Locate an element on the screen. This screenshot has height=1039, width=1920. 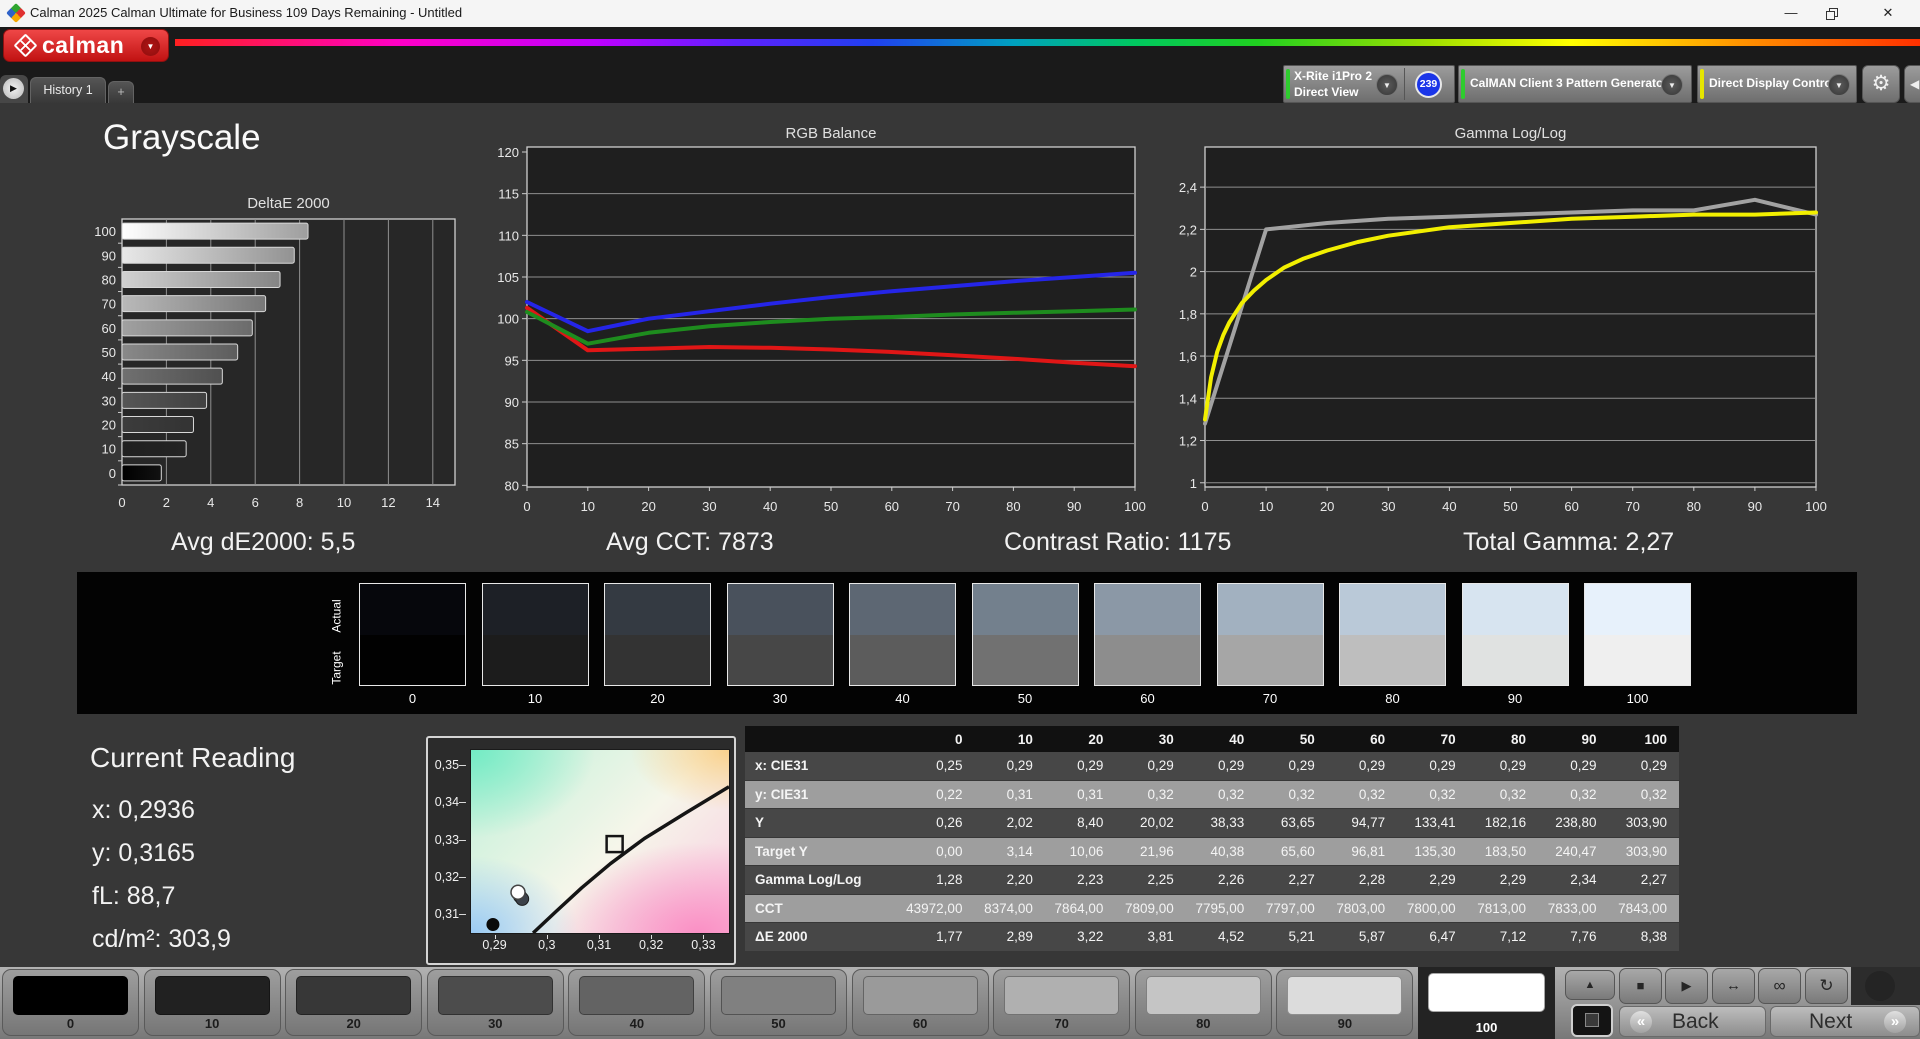
continuous-measure-button: ∞ is located at coordinates (1779, 986).